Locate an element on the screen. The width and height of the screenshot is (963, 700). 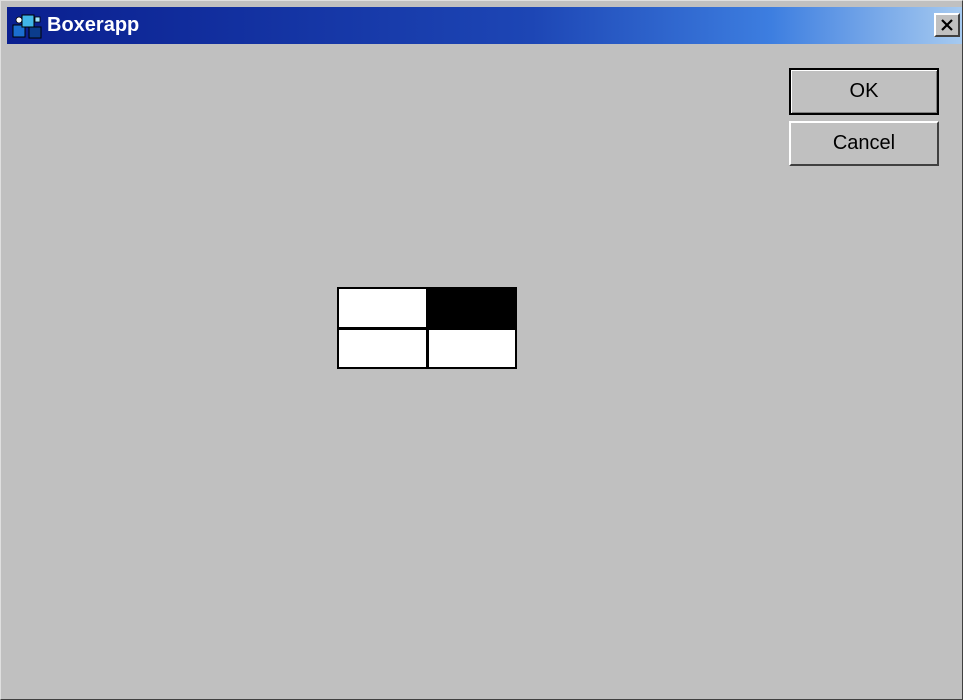
close-icon is located at coordinates (947, 25).